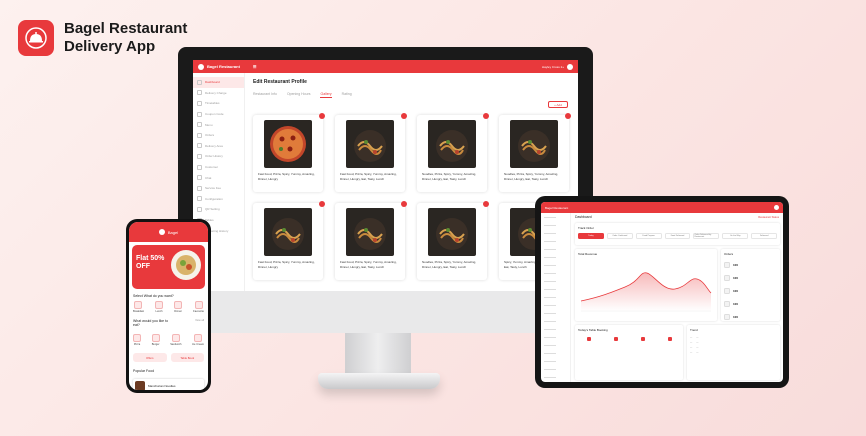 The image size is (866, 436). I want to click on category-chip: Dinner, so click(178, 307).